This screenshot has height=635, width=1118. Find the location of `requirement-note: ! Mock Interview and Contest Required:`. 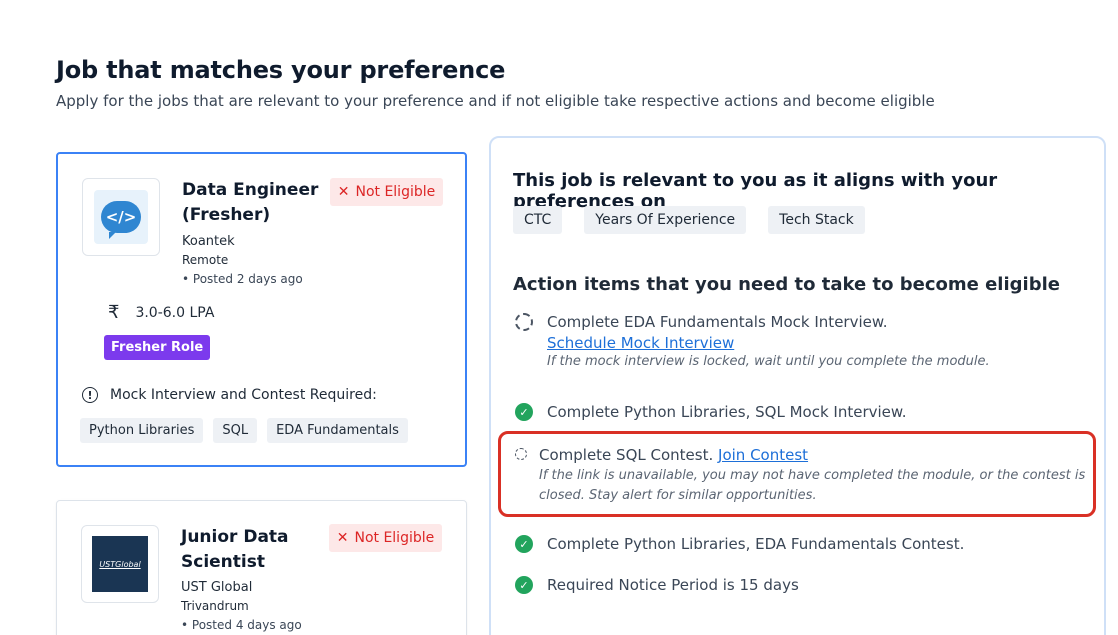

requirement-note: ! Mock Interview and Contest Required: is located at coordinates (229, 395).